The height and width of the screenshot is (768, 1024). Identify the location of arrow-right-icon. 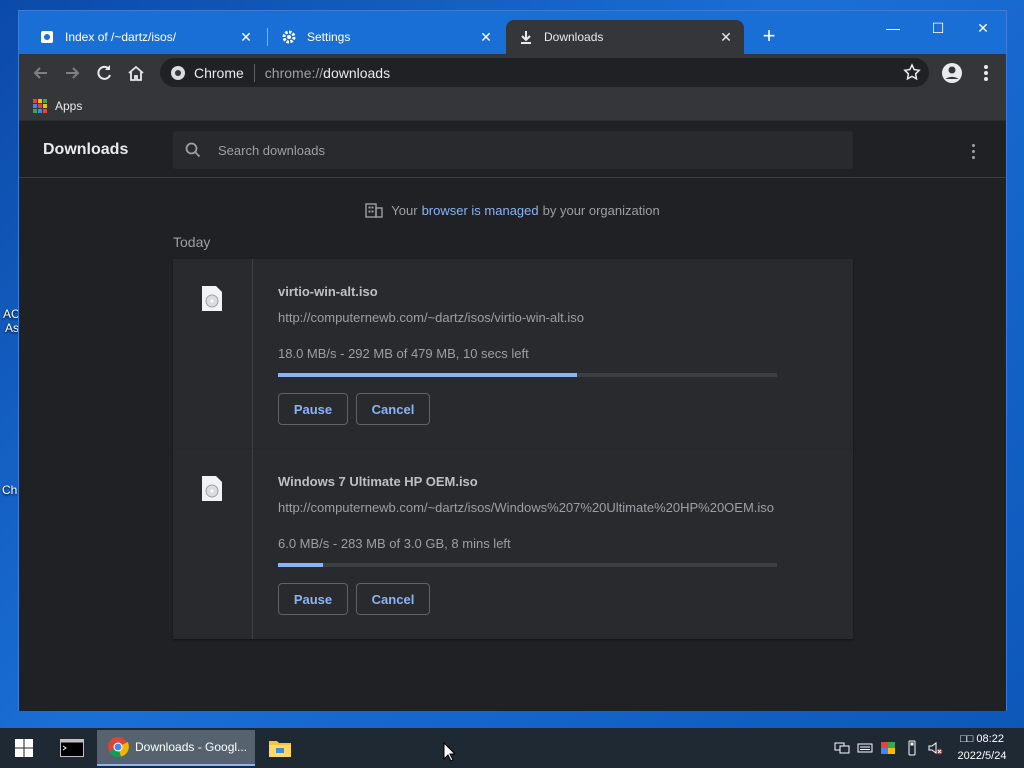
(73, 73).